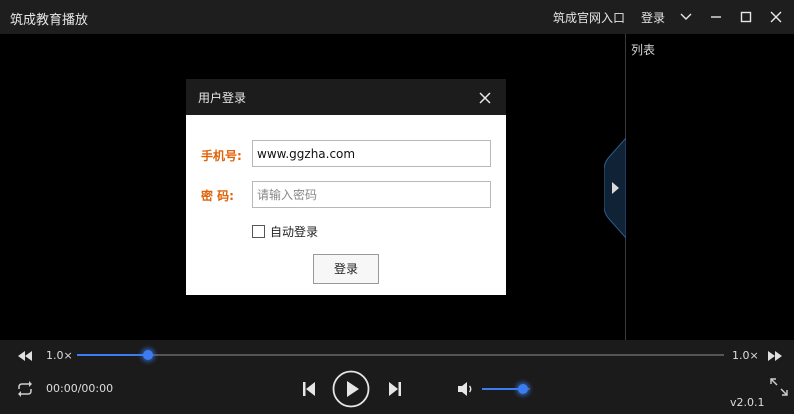 The height and width of the screenshot is (414, 794). Describe the element at coordinates (745, 355) in the screenshot. I see `speed-label-right: 1.0×` at that location.